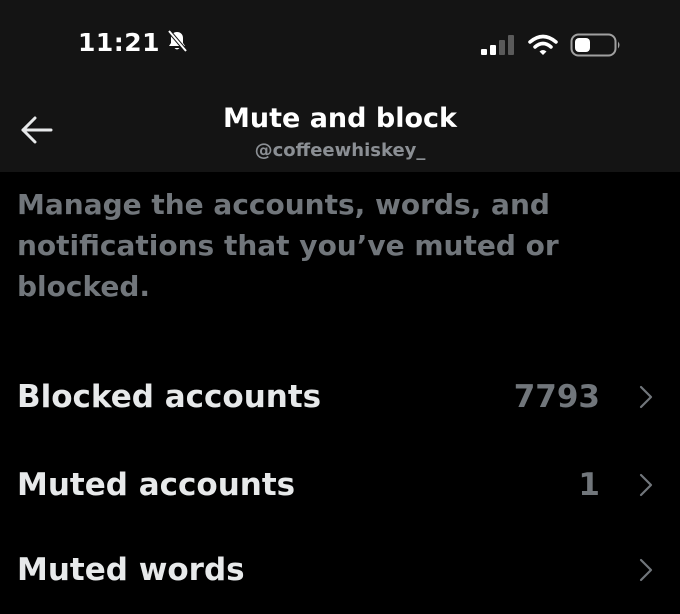  What do you see at coordinates (177, 43) in the screenshot?
I see `bell-slash-icon` at bounding box center [177, 43].